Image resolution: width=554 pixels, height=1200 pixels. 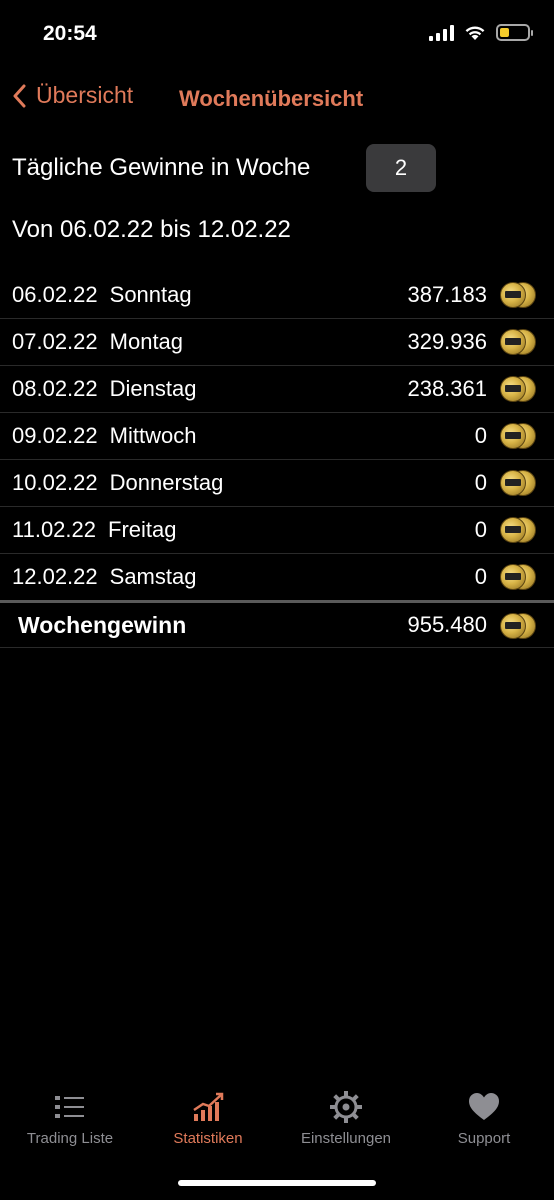 I want to click on list-item: 12.02.22 Samstag 0, so click(x=277, y=577).